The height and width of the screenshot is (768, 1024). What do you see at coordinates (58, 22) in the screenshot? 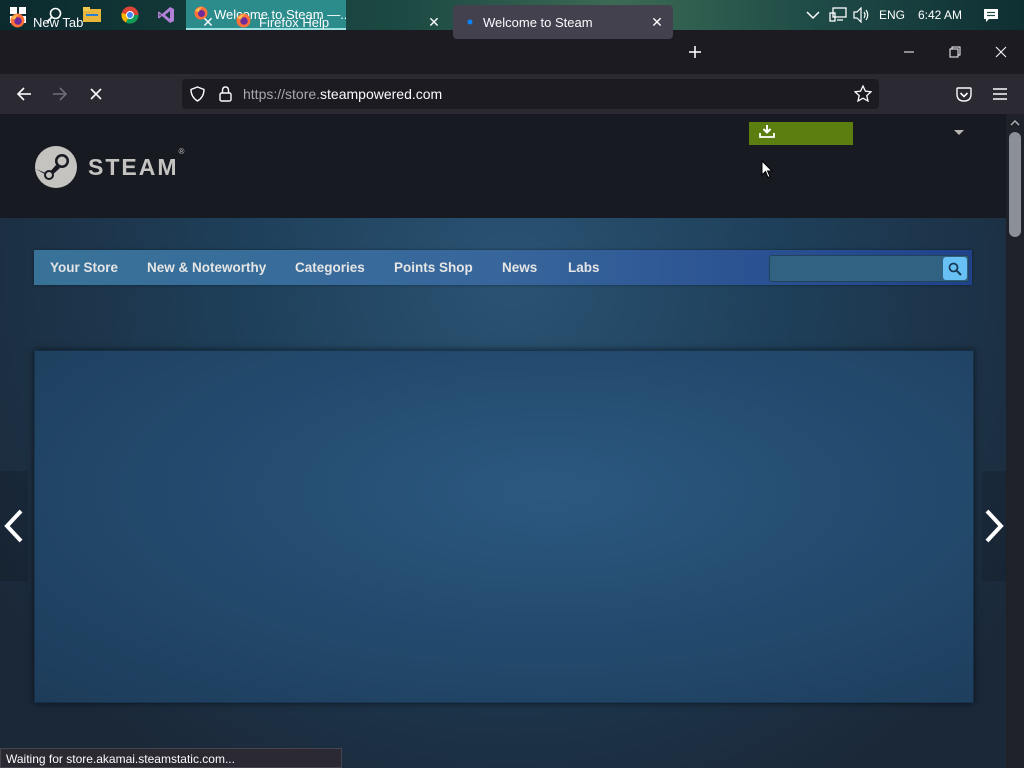
I see `tab-title: New Tab` at bounding box center [58, 22].